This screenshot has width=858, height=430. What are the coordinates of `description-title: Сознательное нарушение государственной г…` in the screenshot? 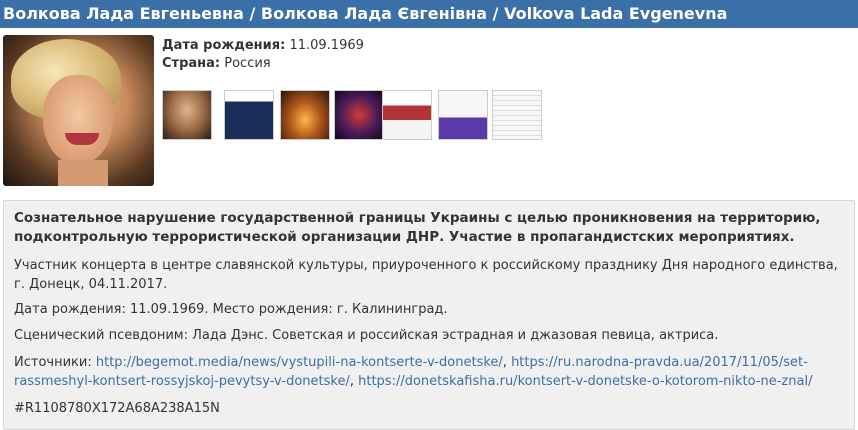 It's located at (417, 227).